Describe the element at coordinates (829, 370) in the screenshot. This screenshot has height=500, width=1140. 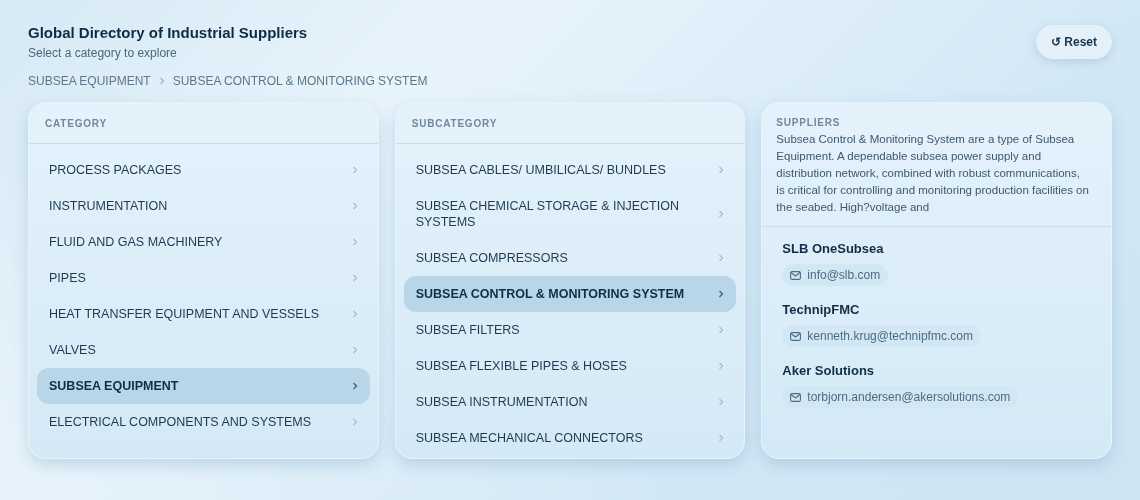
I see `supplier-name: Aker Solutions` at that location.